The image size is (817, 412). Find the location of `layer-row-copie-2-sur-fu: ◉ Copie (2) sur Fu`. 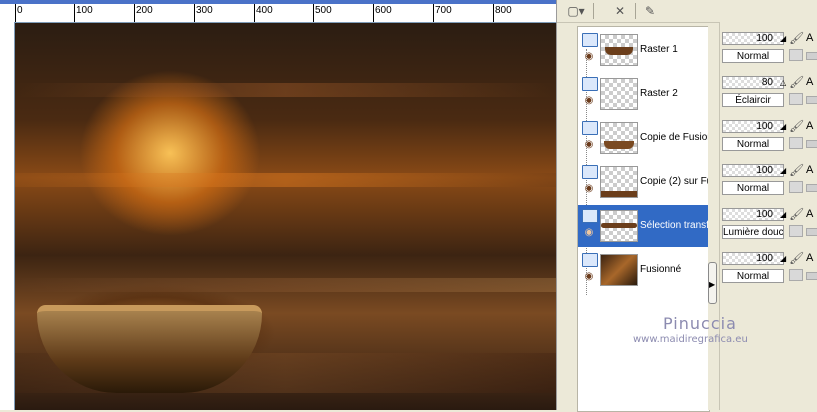

layer-row-copie-2-sur-fu: ◉ Copie (2) sur Fu is located at coordinates (644, 182).